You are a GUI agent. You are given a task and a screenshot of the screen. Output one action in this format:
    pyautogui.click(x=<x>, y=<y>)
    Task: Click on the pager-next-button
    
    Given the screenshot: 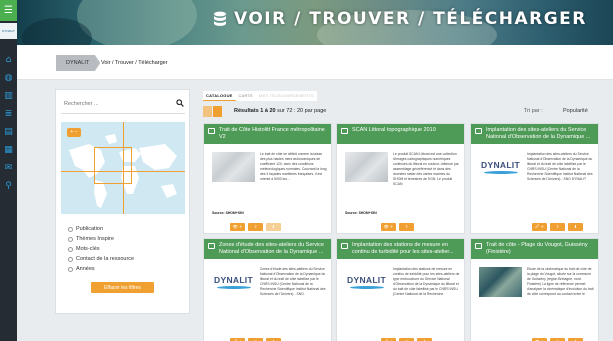 What is the action you would take?
    pyautogui.click(x=217, y=111)
    